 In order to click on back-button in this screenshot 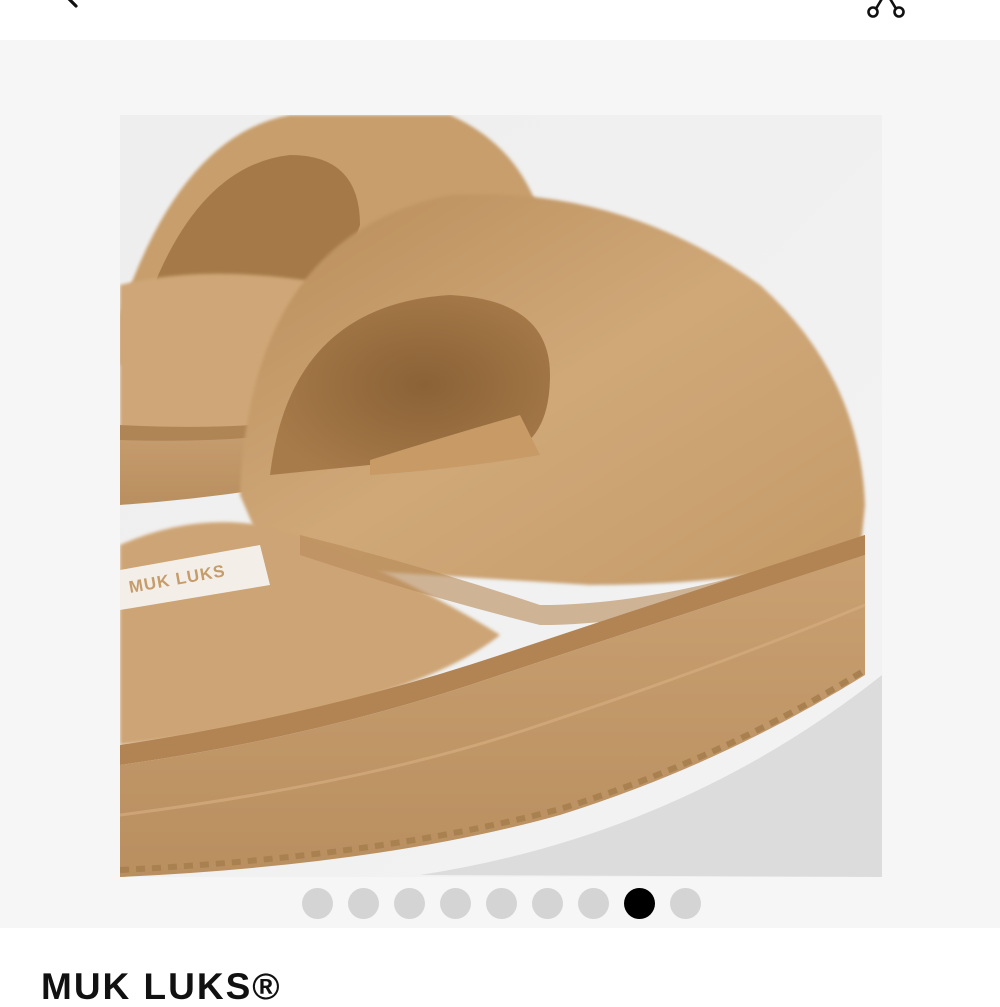, I will do `click(72, 7)`.